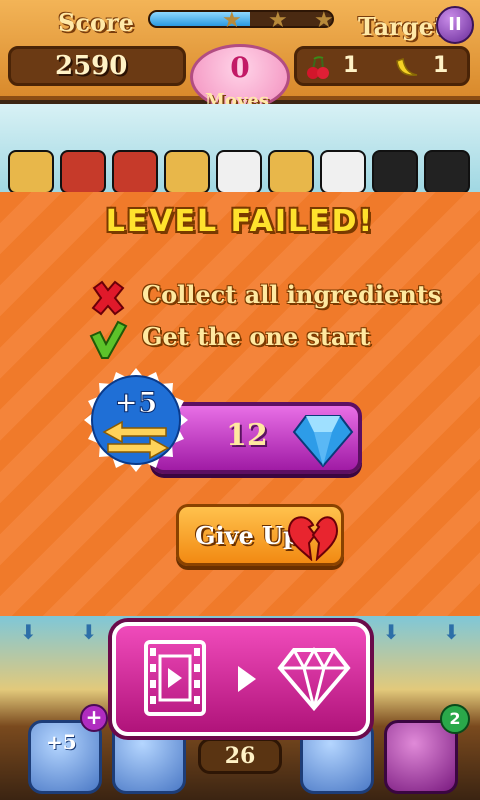 Image resolution: width=480 pixels, height=800 pixels. Describe the element at coordinates (247, 679) in the screenshot. I see `play-arrow-icon` at that location.